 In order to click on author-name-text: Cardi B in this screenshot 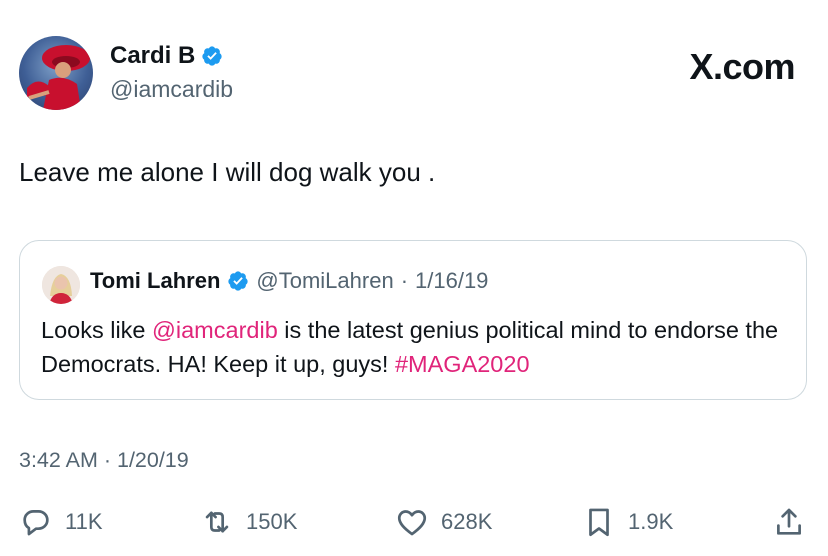, I will do `click(153, 55)`.